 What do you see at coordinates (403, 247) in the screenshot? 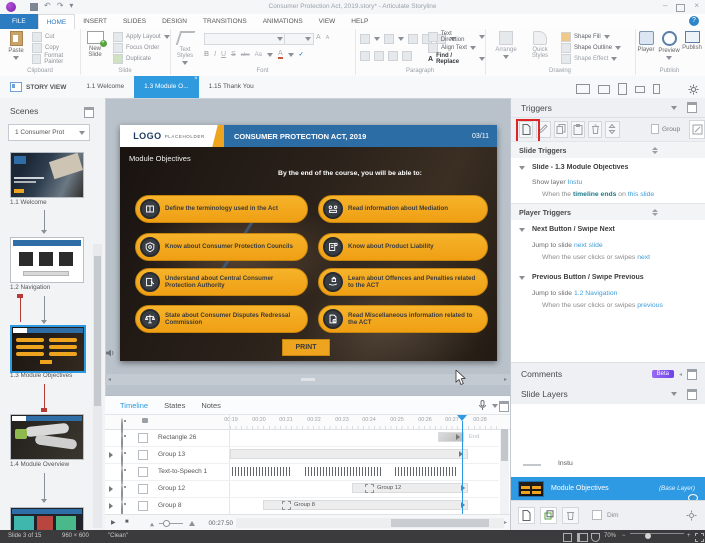
I see `objective-pill: Know about Product Liability` at bounding box center [403, 247].